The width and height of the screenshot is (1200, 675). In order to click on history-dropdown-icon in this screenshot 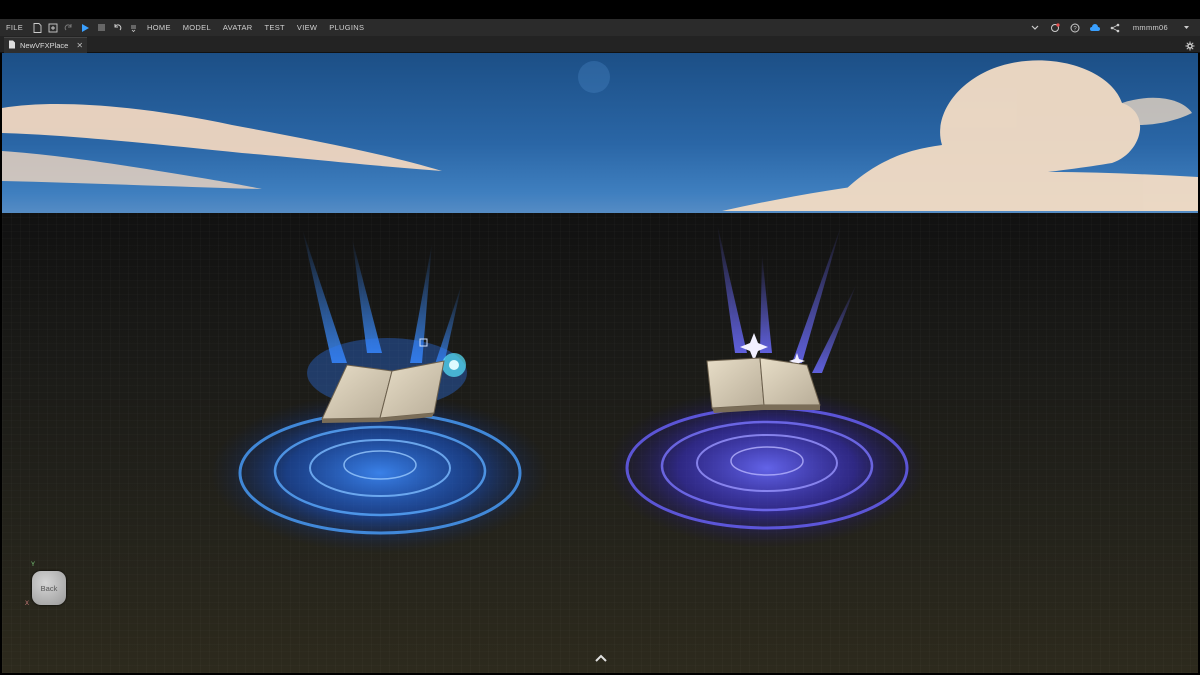, I will do `click(133, 28)`.